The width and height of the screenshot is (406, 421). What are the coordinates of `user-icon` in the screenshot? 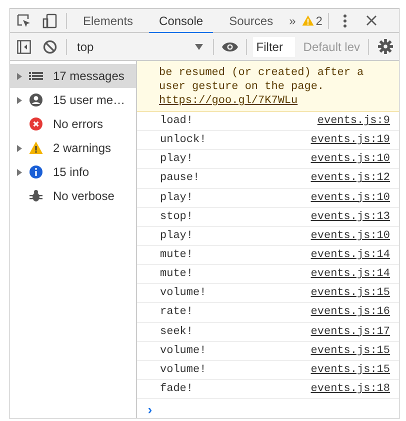 It's located at (36, 100).